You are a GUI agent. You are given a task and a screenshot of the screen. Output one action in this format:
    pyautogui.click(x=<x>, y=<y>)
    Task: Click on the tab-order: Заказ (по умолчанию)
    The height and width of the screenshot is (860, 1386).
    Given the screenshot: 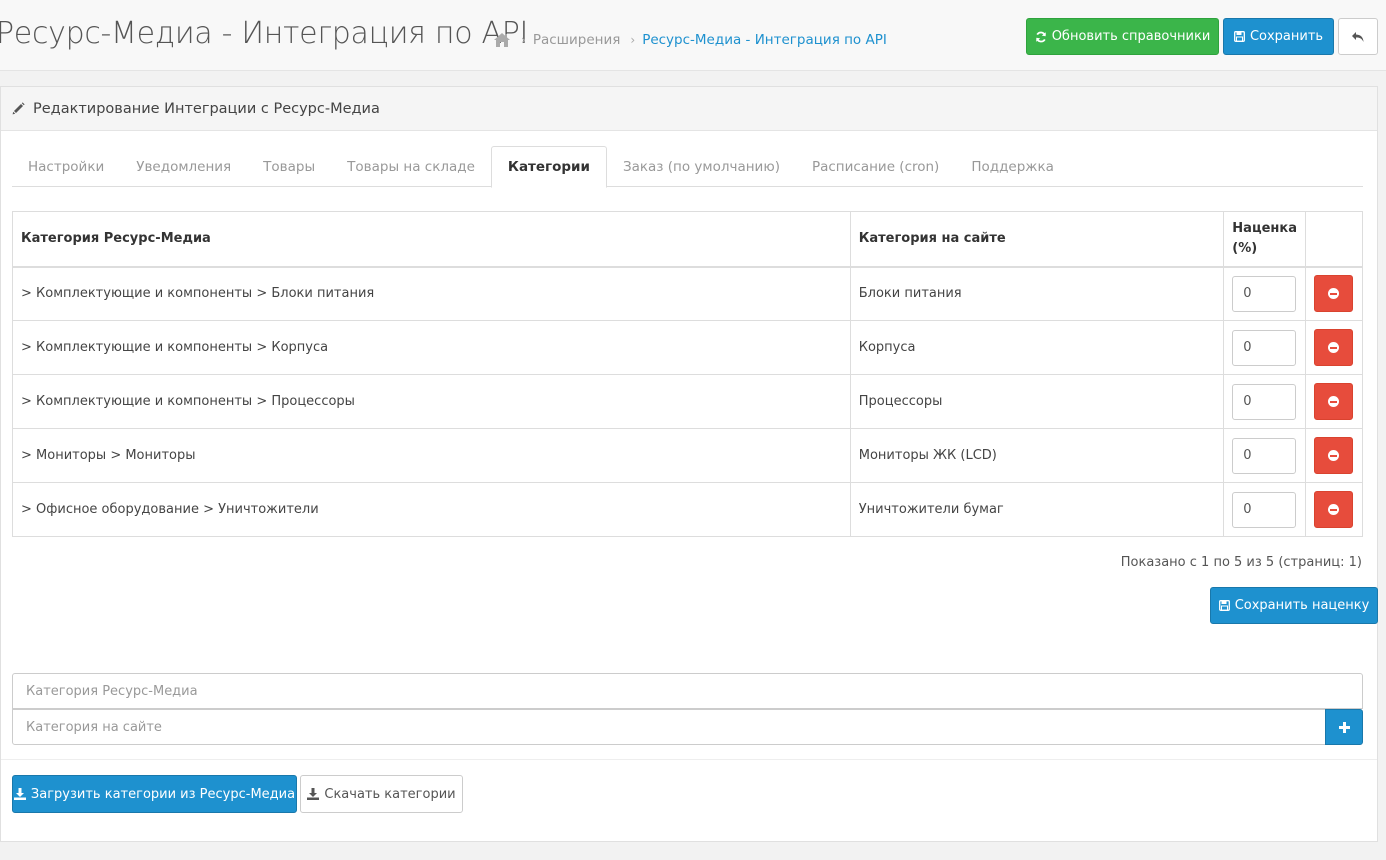 What is the action you would take?
    pyautogui.click(x=701, y=166)
    